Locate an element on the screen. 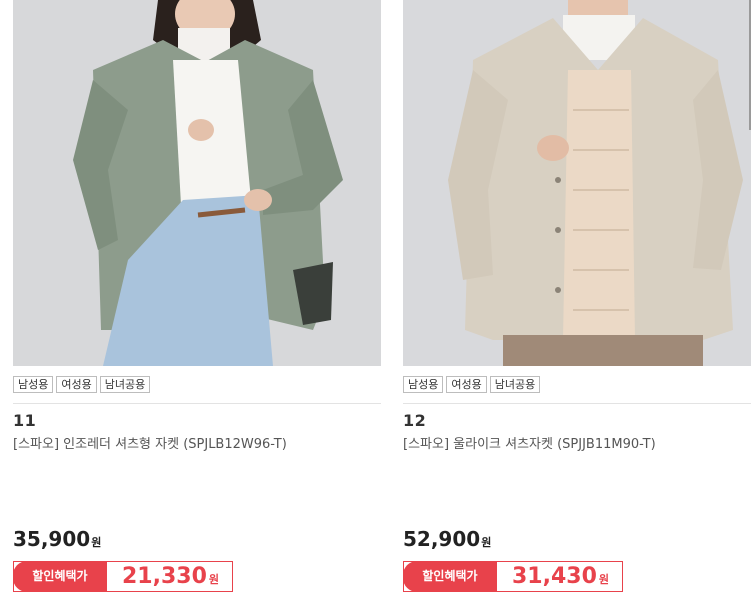  product-price: 52,900원 is located at coordinates (447, 539).